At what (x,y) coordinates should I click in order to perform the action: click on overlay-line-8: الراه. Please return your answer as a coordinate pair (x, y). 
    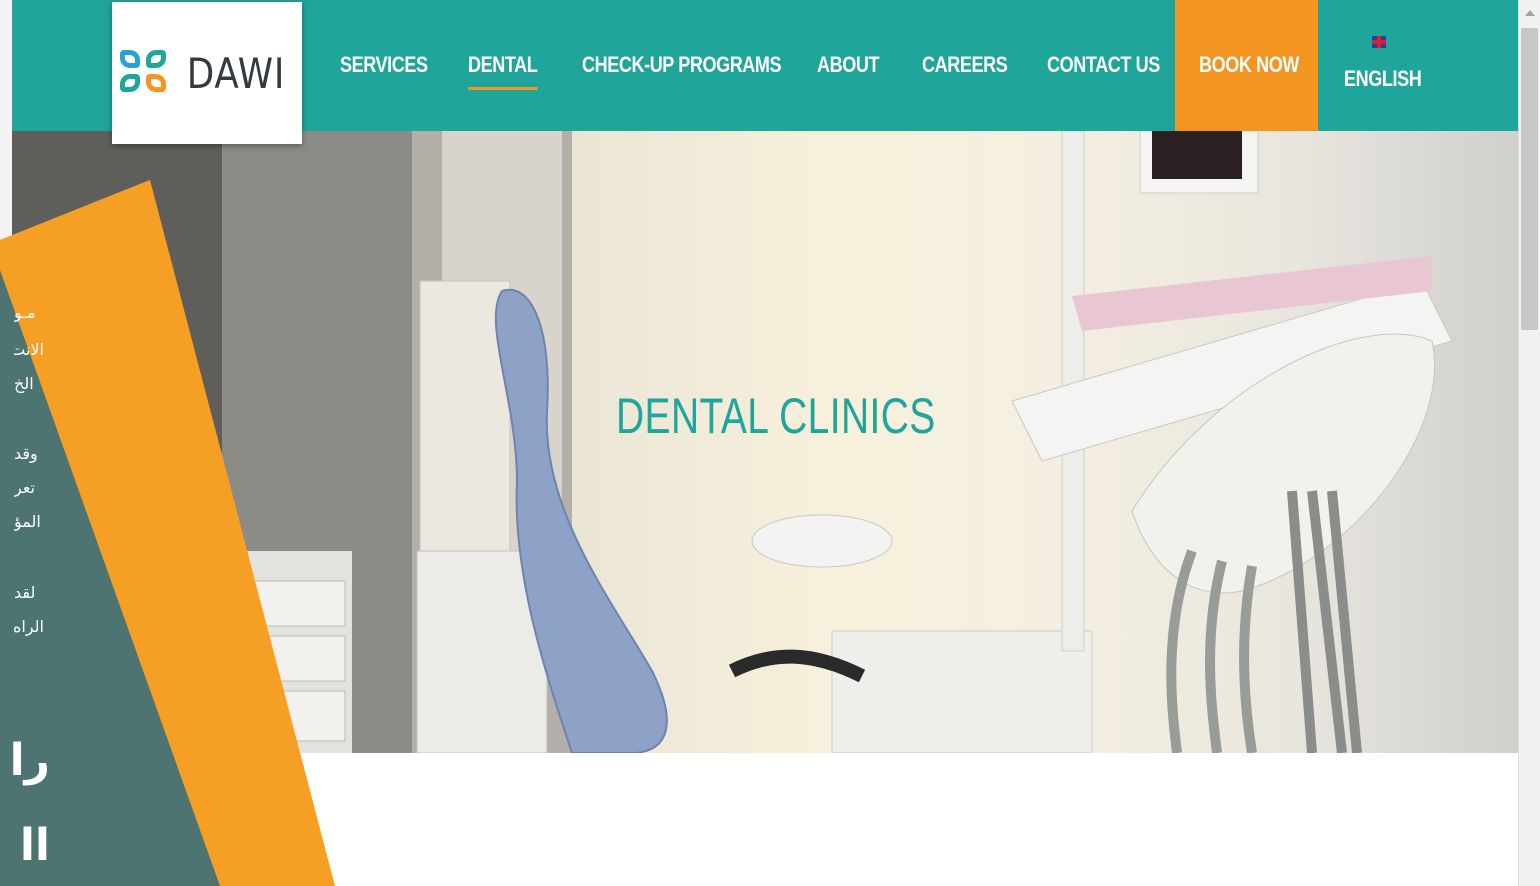
    Looking at the image, I should click on (29, 626).